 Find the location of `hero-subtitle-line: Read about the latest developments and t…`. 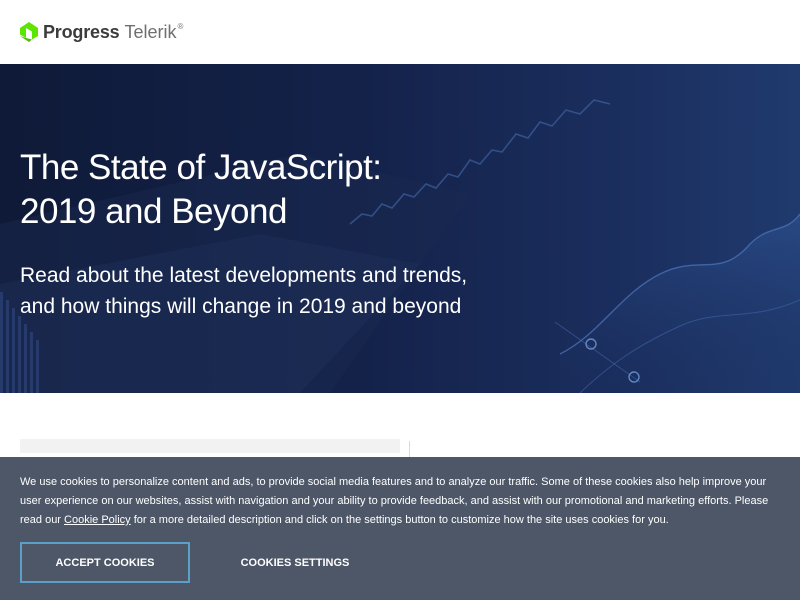

hero-subtitle-line: Read about the latest developments and t… is located at coordinates (244, 275).